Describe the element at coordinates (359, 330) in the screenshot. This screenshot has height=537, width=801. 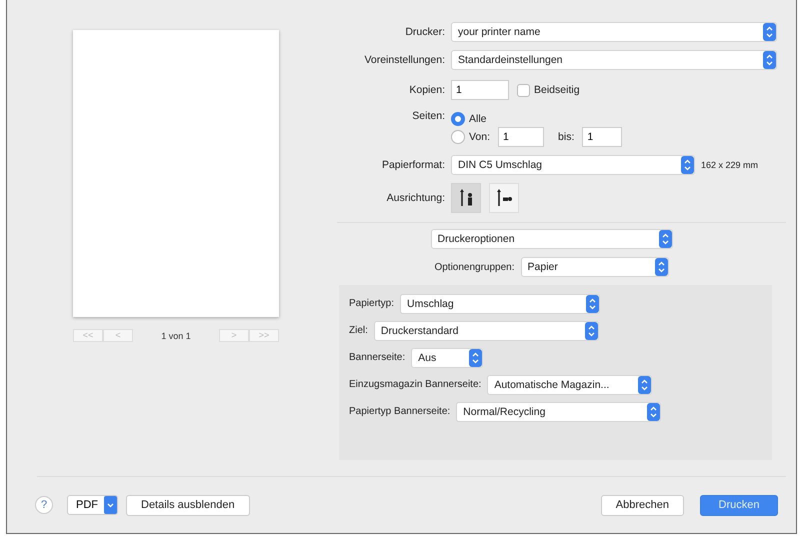
I see `field-label: Ziel:` at that location.